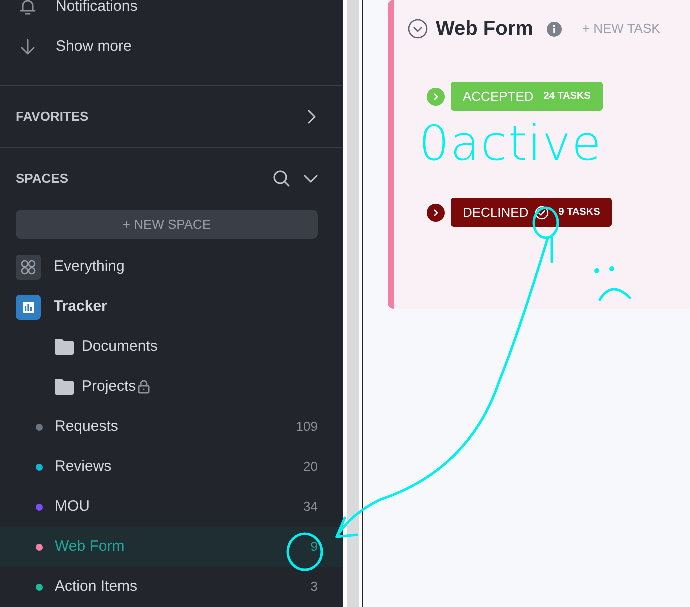 The height and width of the screenshot is (607, 690). Describe the element at coordinates (72, 506) in the screenshot. I see `list-name: MOU` at that location.